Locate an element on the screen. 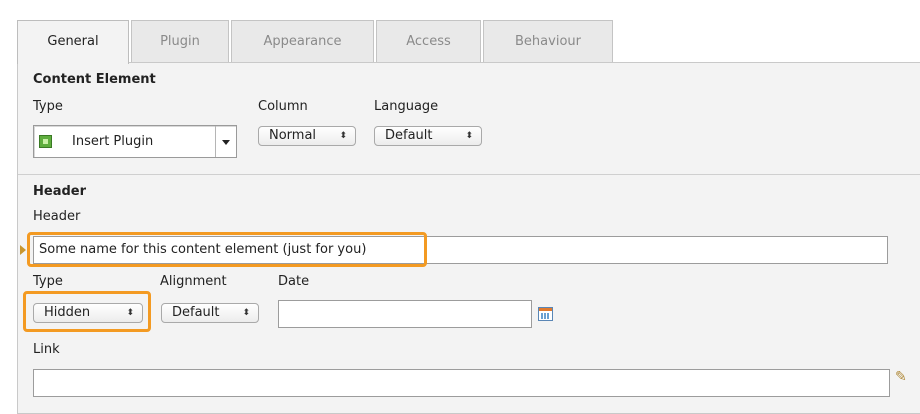 The width and height of the screenshot is (920, 414). tab-general-label: General is located at coordinates (73, 41).